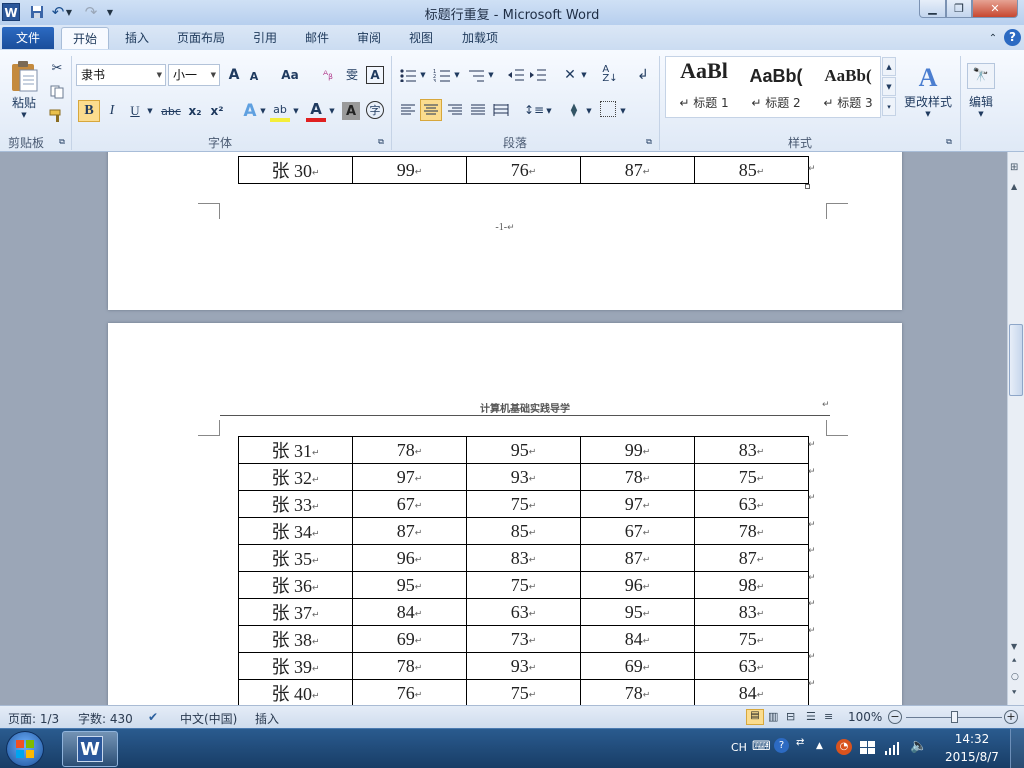 This screenshot has height=768, width=1024. What do you see at coordinates (254, 76) in the screenshot?
I see `shrink-font-icon: A` at bounding box center [254, 76].